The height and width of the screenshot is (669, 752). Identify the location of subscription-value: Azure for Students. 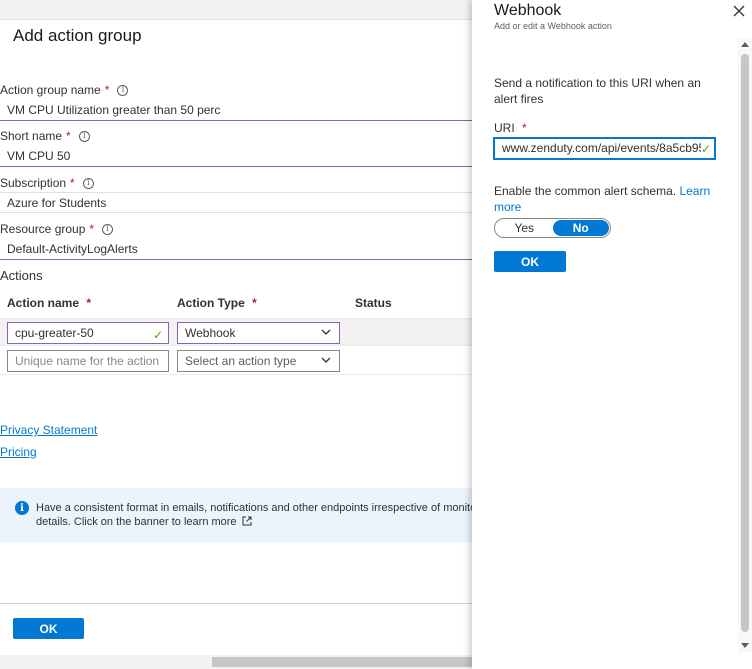
(236, 202).